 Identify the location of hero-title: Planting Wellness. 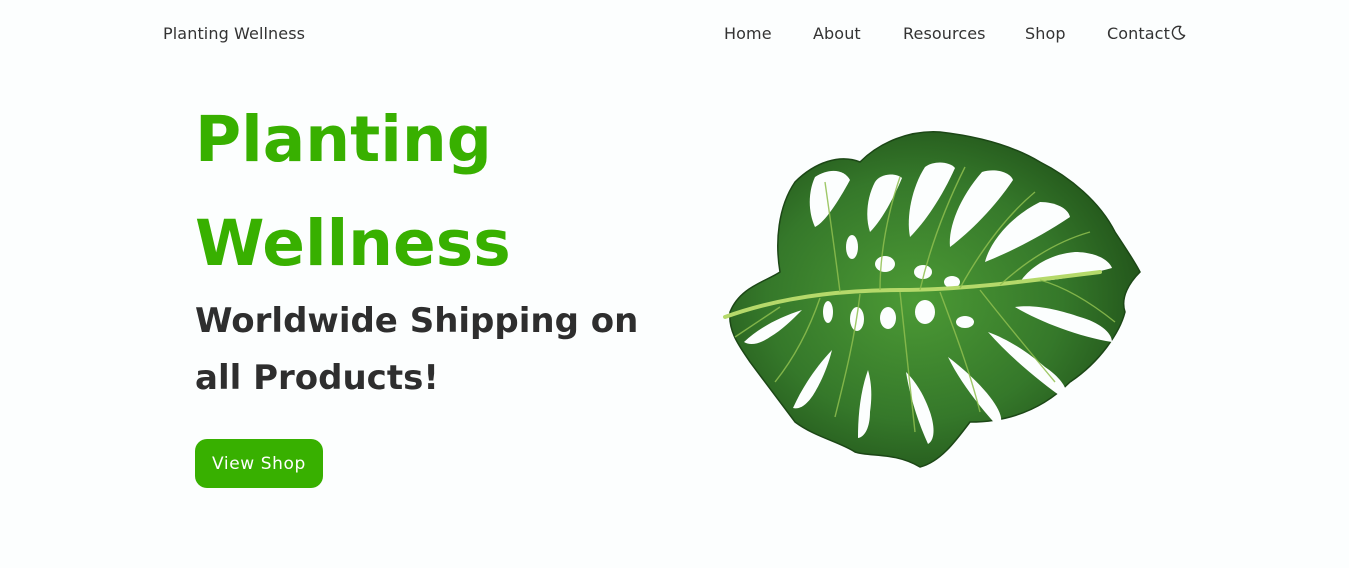
(425, 192).